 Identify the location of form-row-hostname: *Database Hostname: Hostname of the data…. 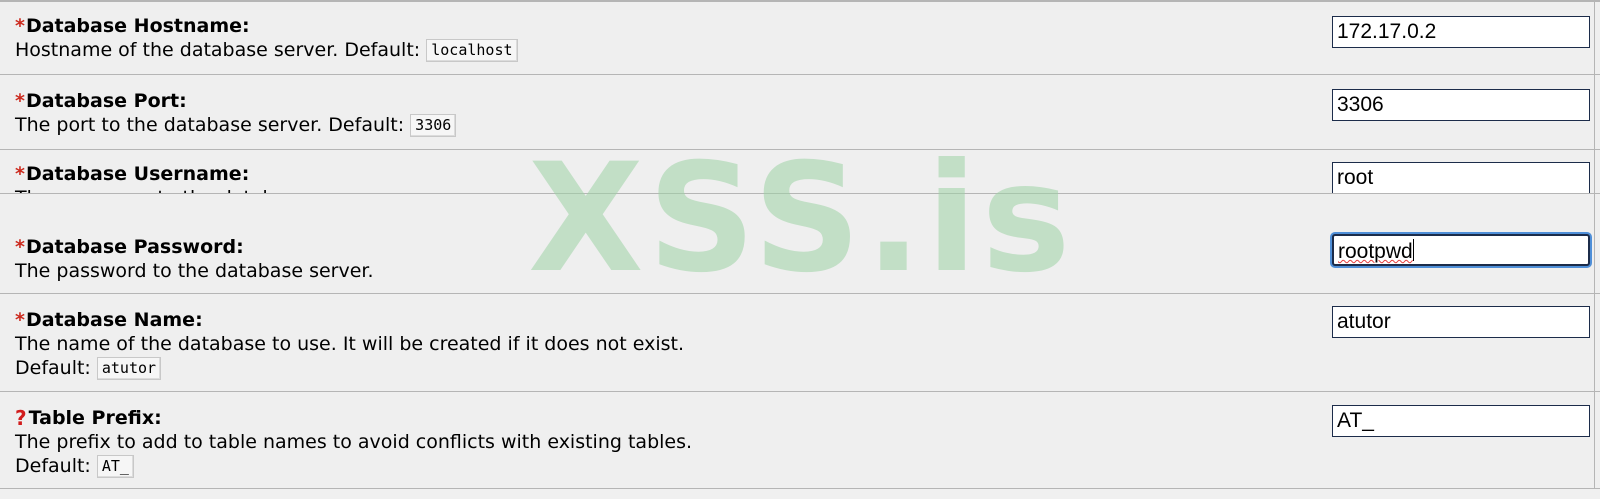
(800, 37).